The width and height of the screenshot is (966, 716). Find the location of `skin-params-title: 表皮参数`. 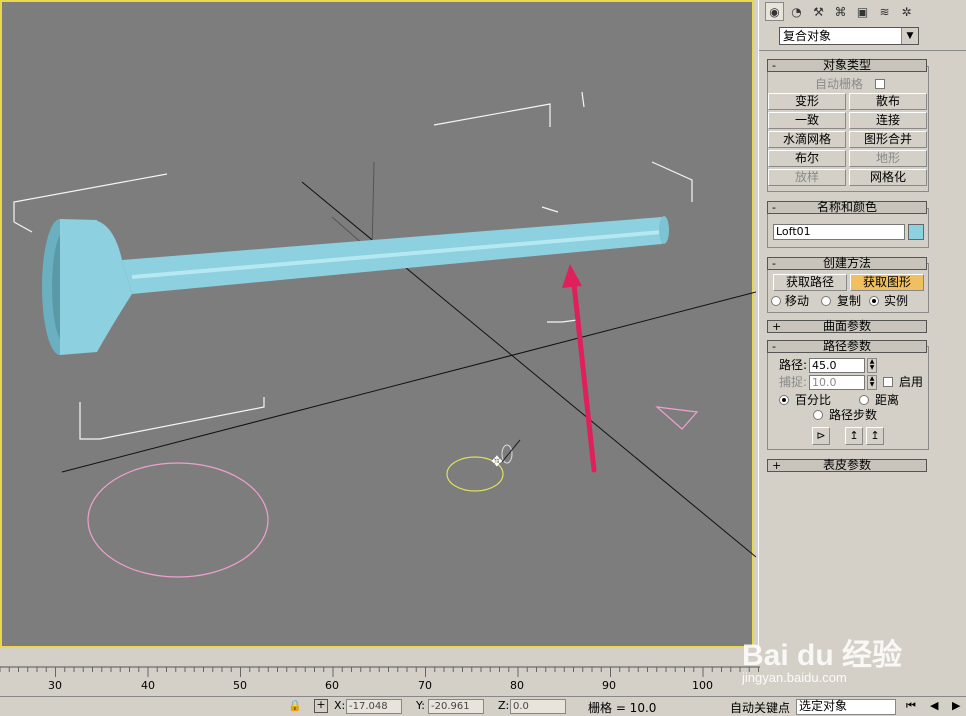

skin-params-title: 表皮参数 is located at coordinates (846, 465).